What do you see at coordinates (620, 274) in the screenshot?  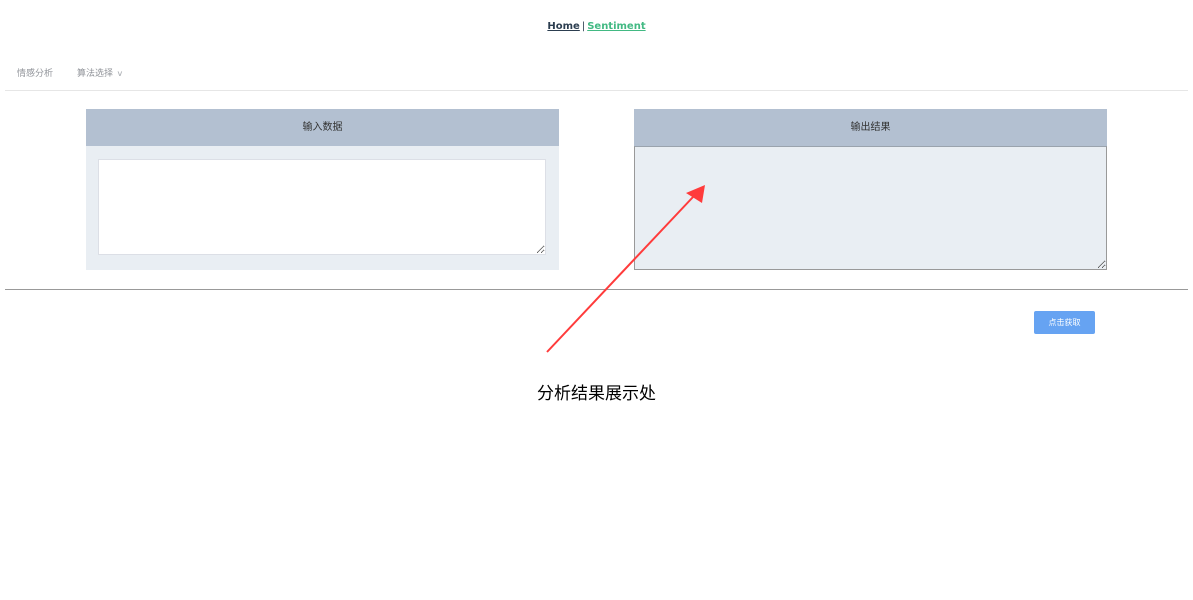 I see `arrow-shaft` at bounding box center [620, 274].